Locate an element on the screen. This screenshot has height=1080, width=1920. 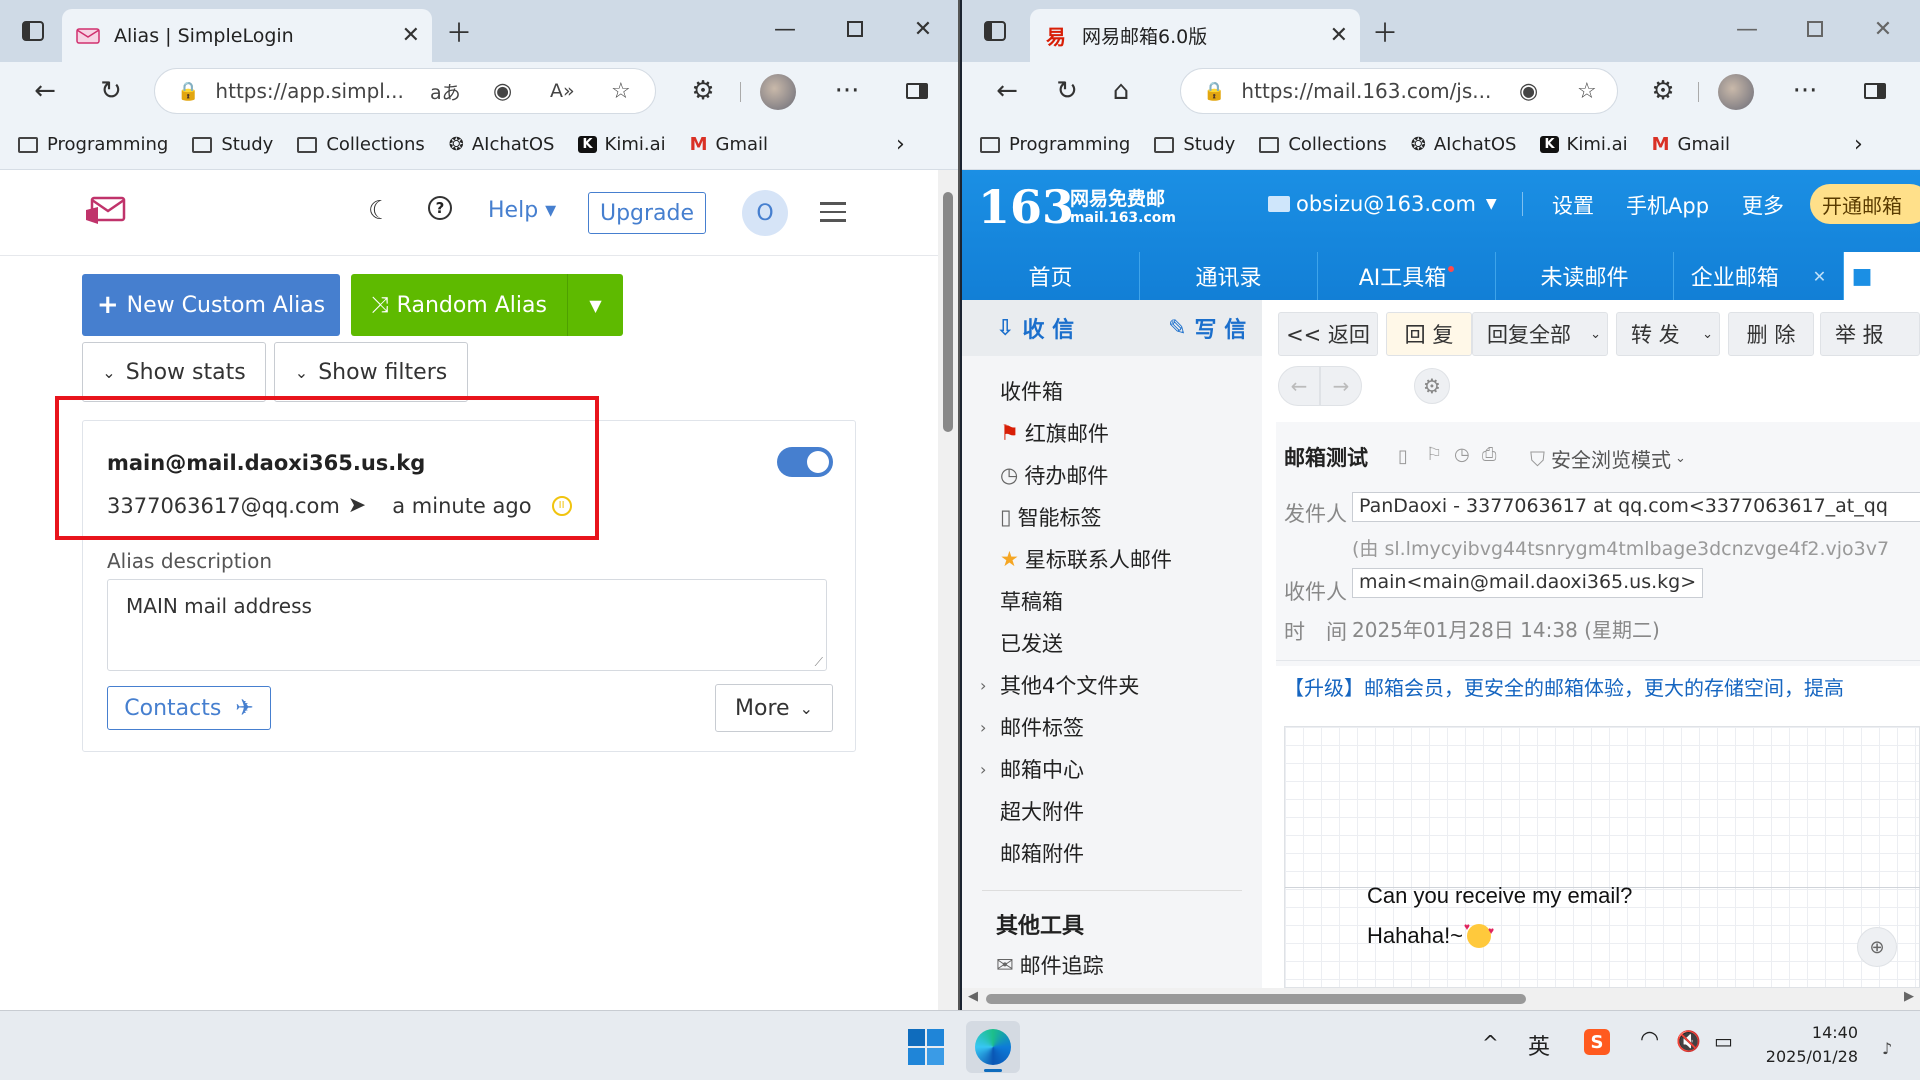
tab-ai-tools: AI工具箱 is located at coordinates (1407, 276).